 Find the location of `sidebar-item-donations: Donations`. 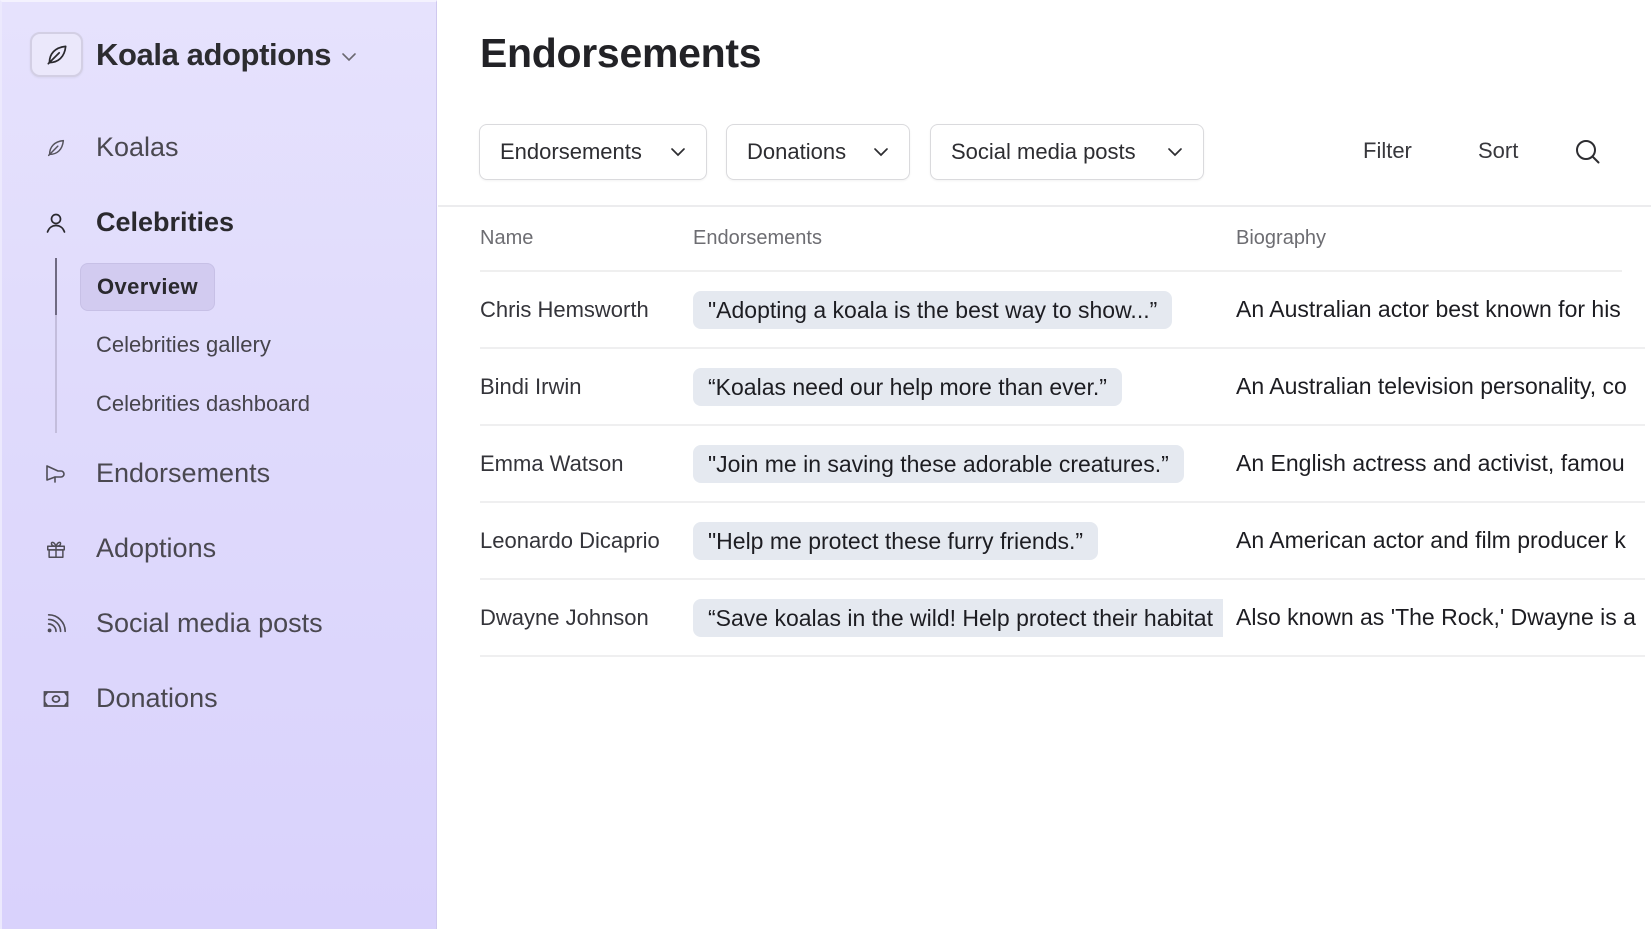

sidebar-item-donations: Donations is located at coordinates (130, 698).